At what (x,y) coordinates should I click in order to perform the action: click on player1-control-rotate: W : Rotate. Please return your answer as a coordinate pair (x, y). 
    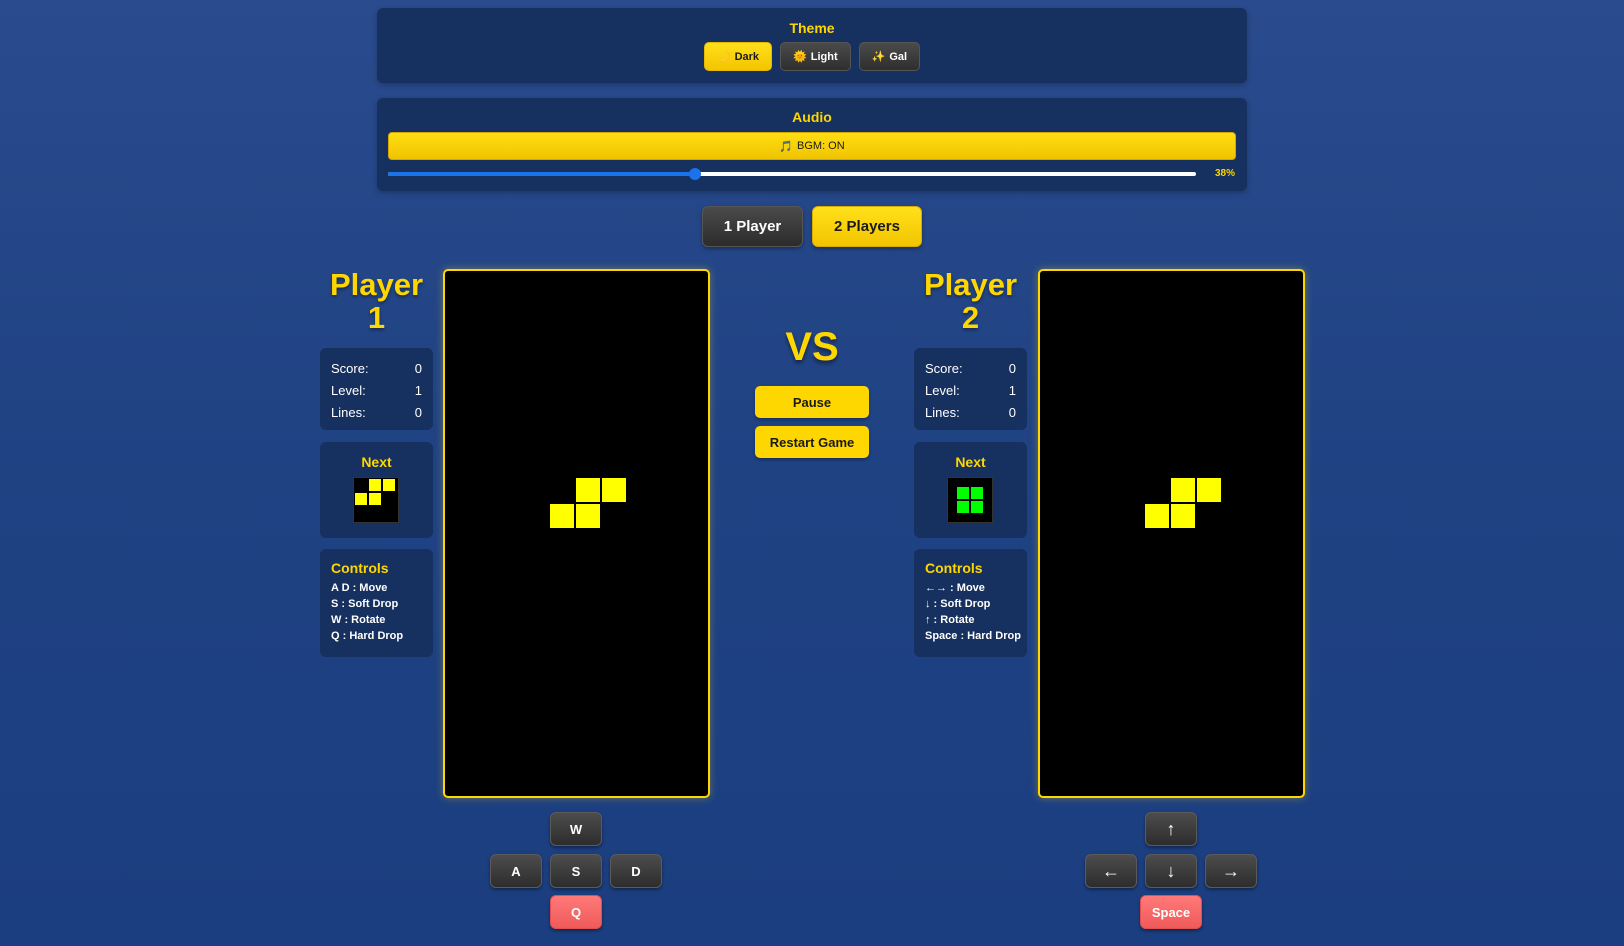
    Looking at the image, I should click on (358, 620).